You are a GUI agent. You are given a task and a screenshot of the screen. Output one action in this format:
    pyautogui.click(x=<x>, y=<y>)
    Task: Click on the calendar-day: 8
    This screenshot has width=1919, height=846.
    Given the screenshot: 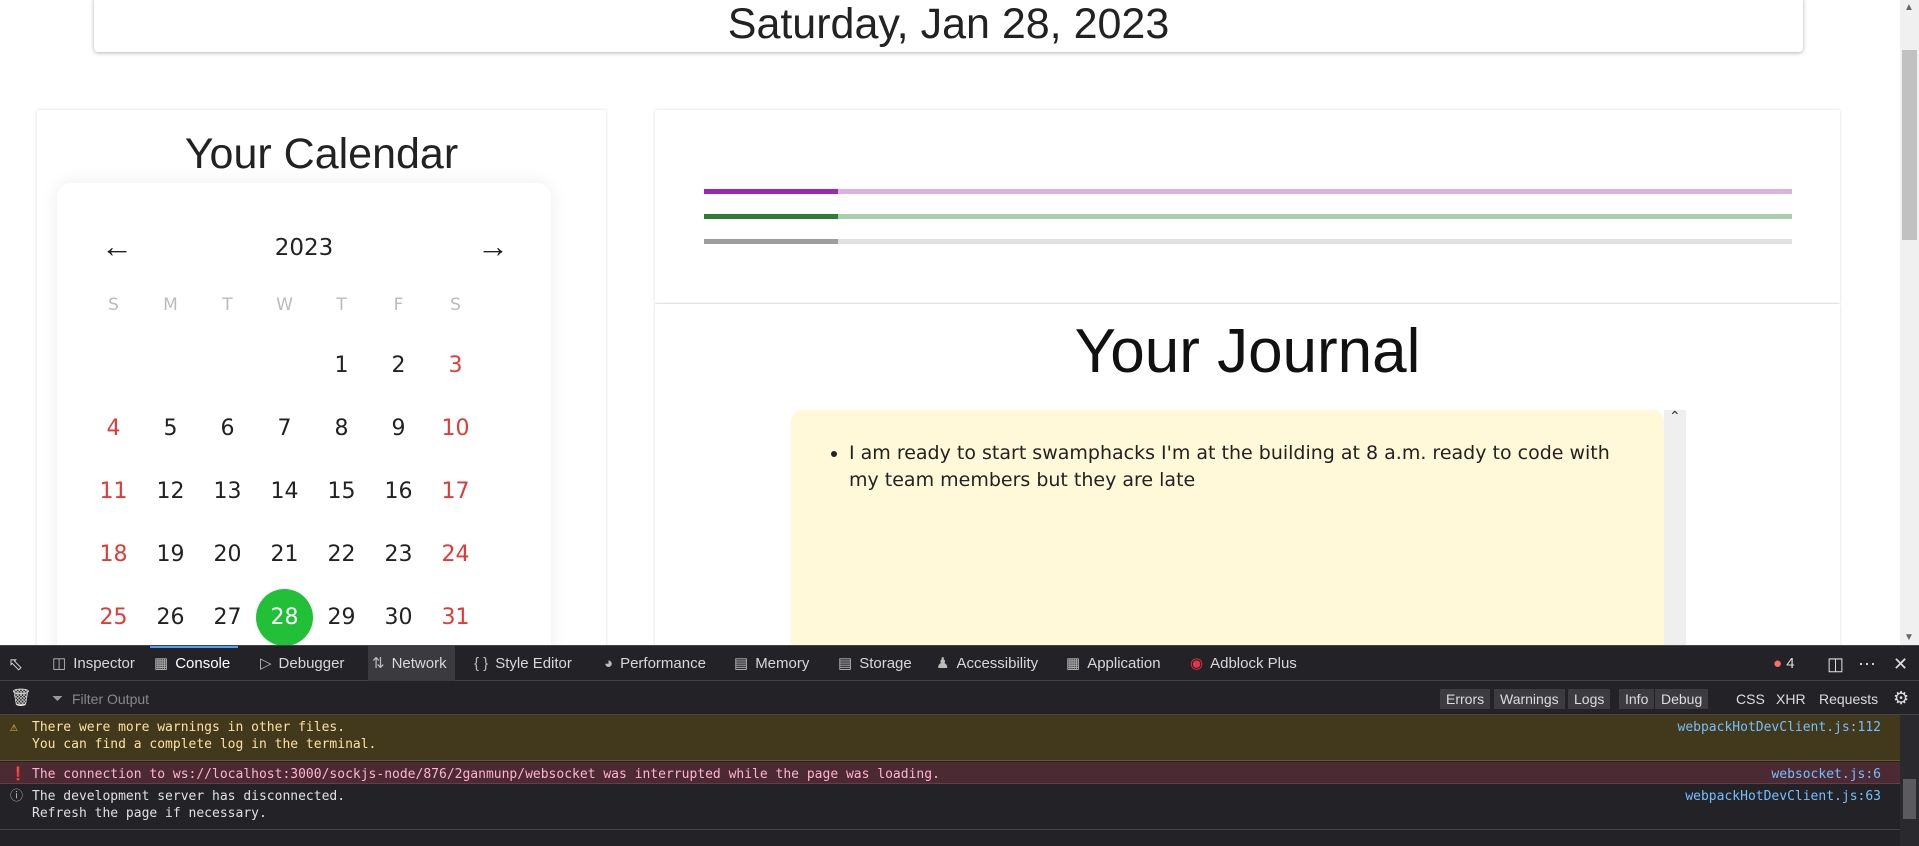 What is the action you would take?
    pyautogui.click(x=341, y=428)
    